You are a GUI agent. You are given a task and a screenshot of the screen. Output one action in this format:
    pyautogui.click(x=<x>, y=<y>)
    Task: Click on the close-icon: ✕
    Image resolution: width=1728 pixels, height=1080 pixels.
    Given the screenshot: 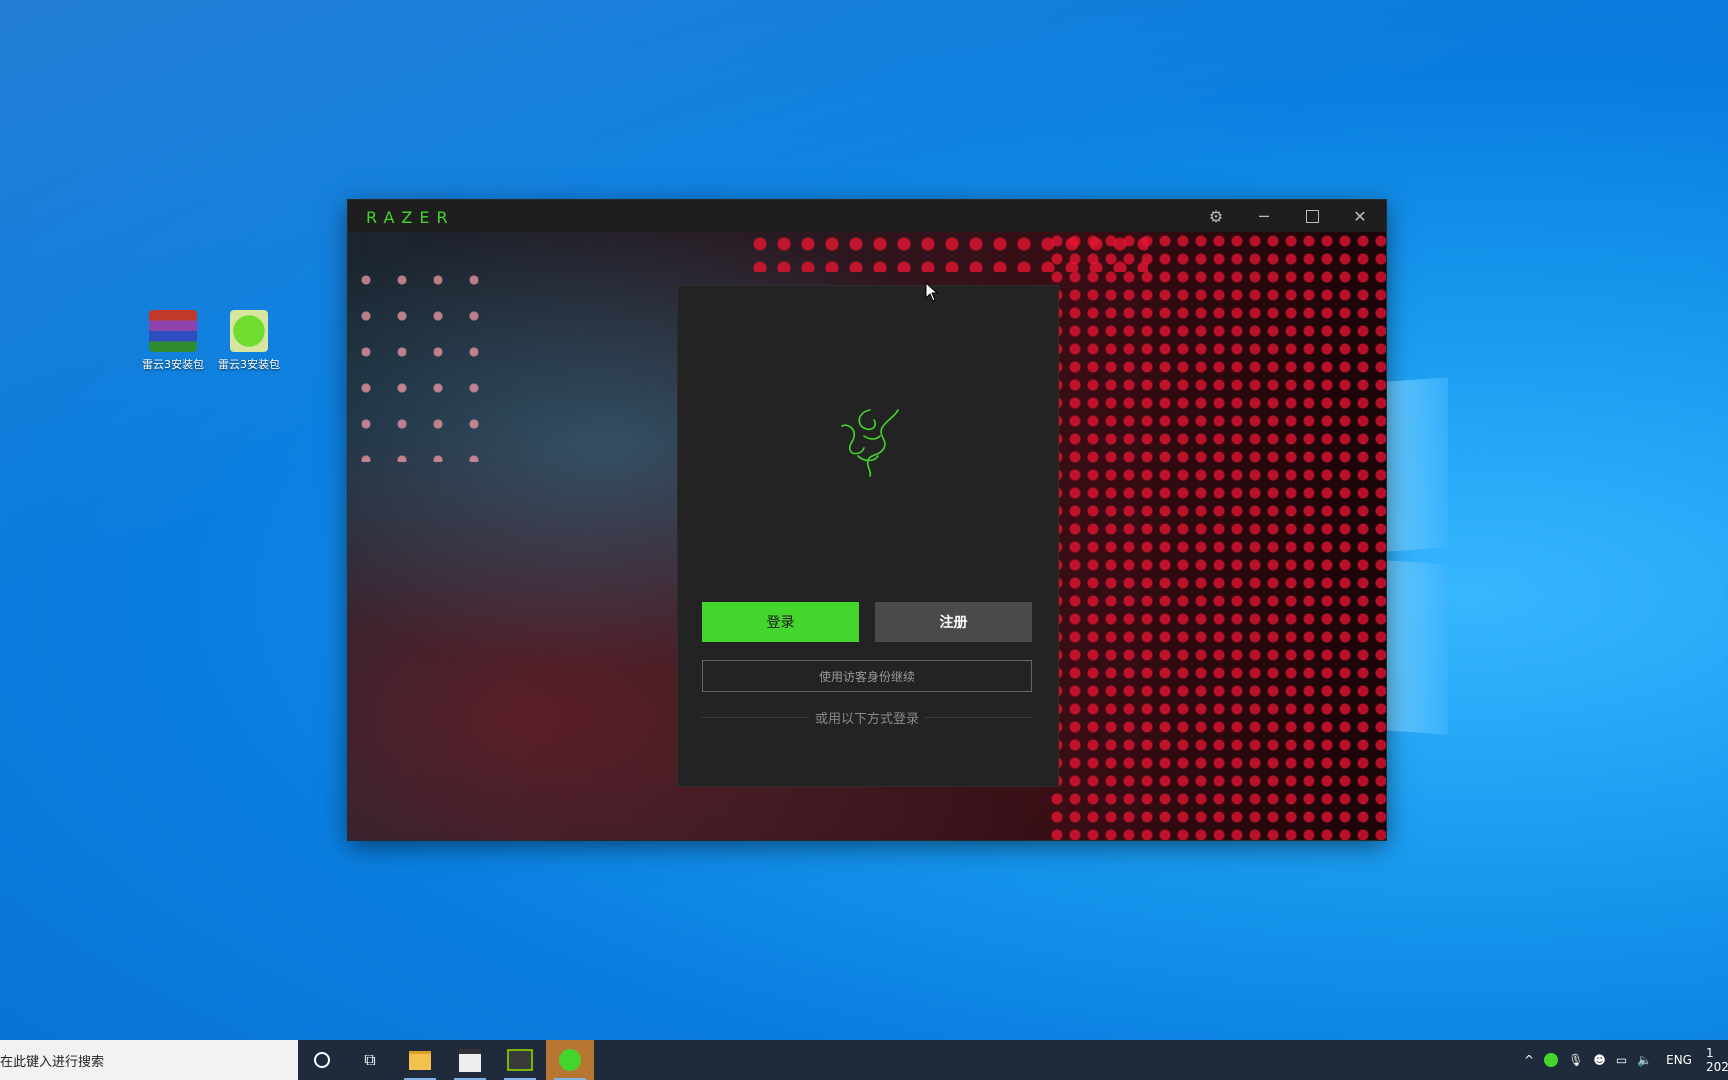 What is the action you would take?
    pyautogui.click(x=1360, y=216)
    